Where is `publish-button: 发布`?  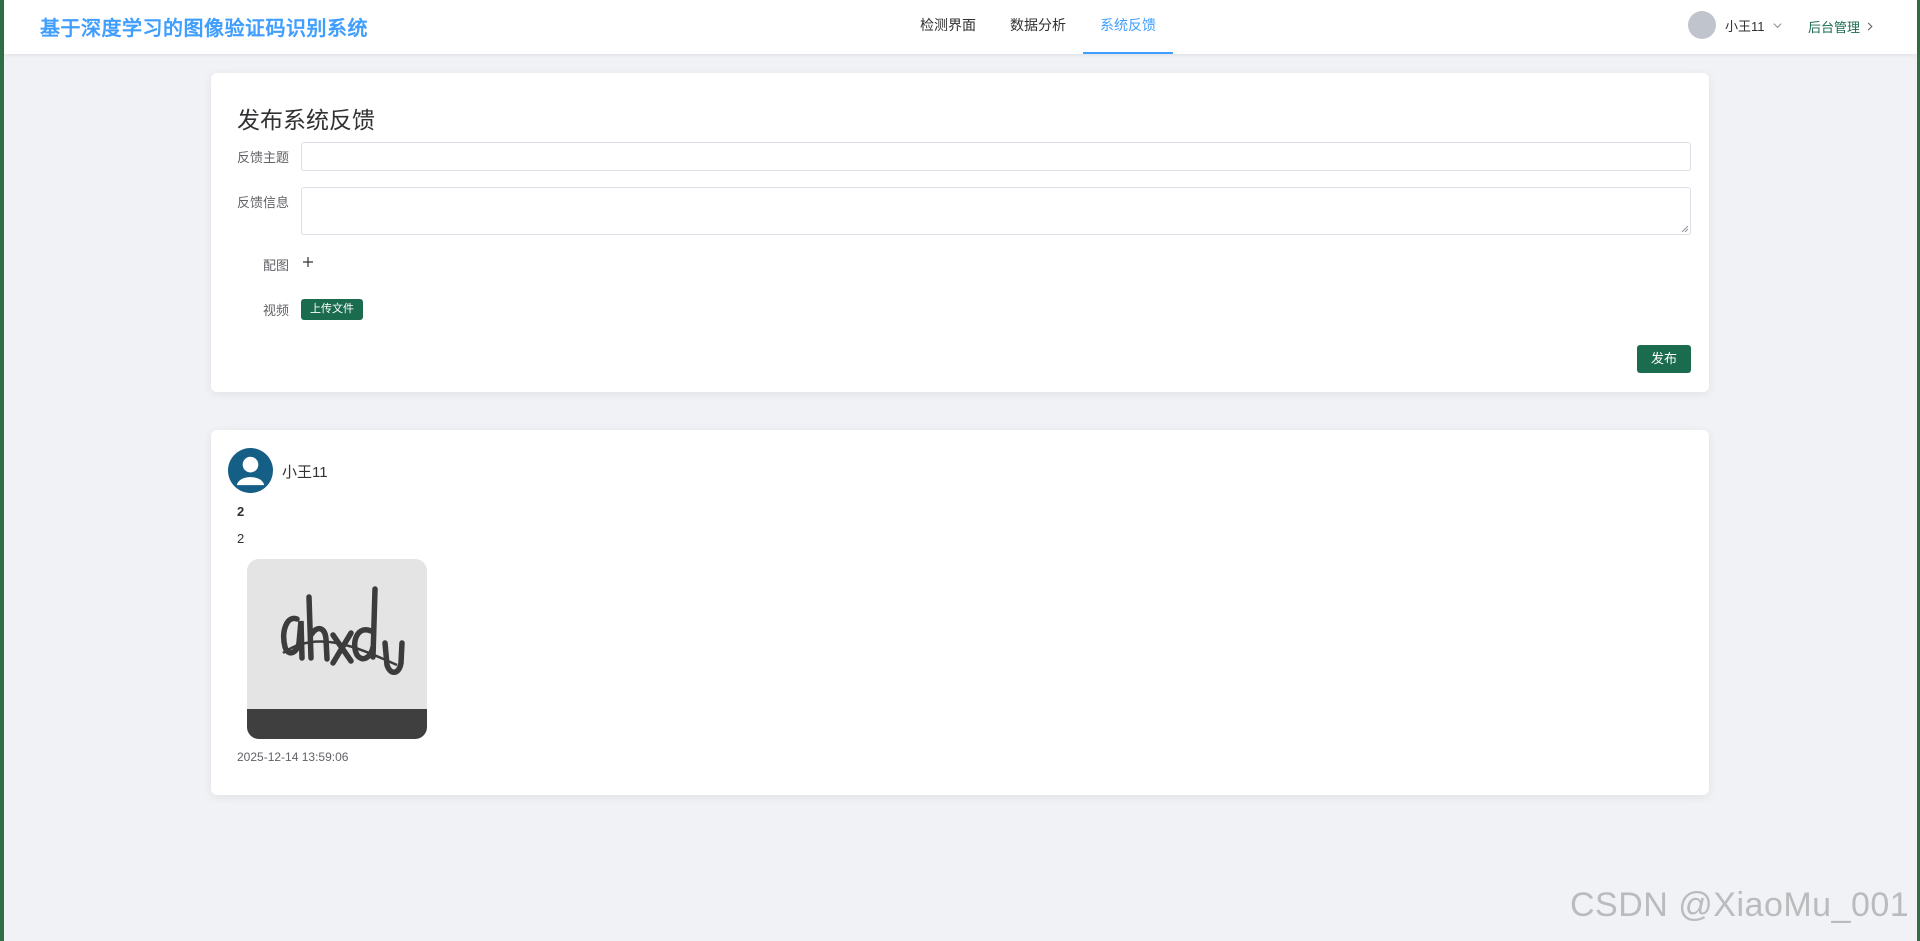
publish-button: 发布 is located at coordinates (1664, 359).